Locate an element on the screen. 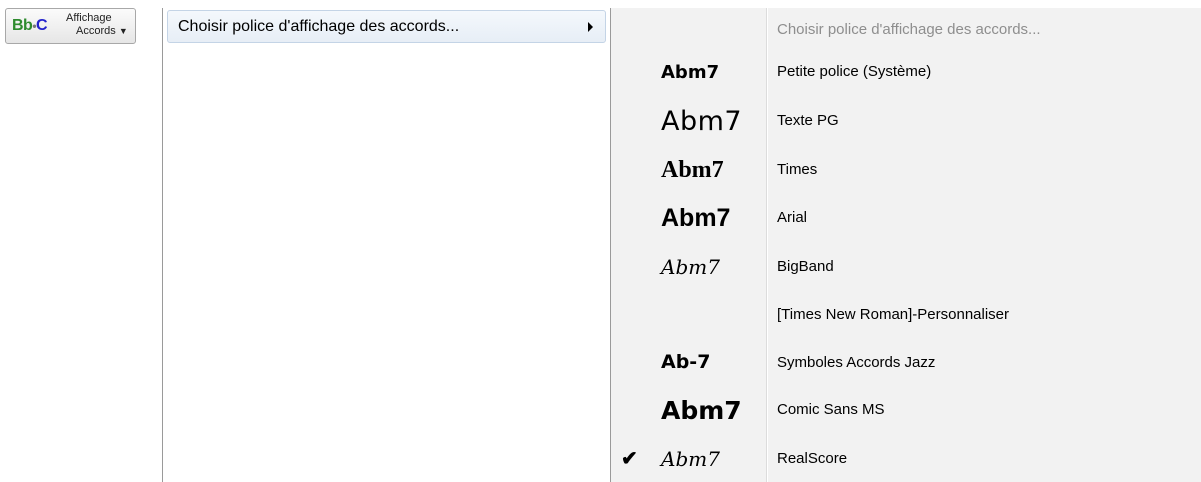 The image size is (1201, 482). font-option-label: BigBand is located at coordinates (805, 266).